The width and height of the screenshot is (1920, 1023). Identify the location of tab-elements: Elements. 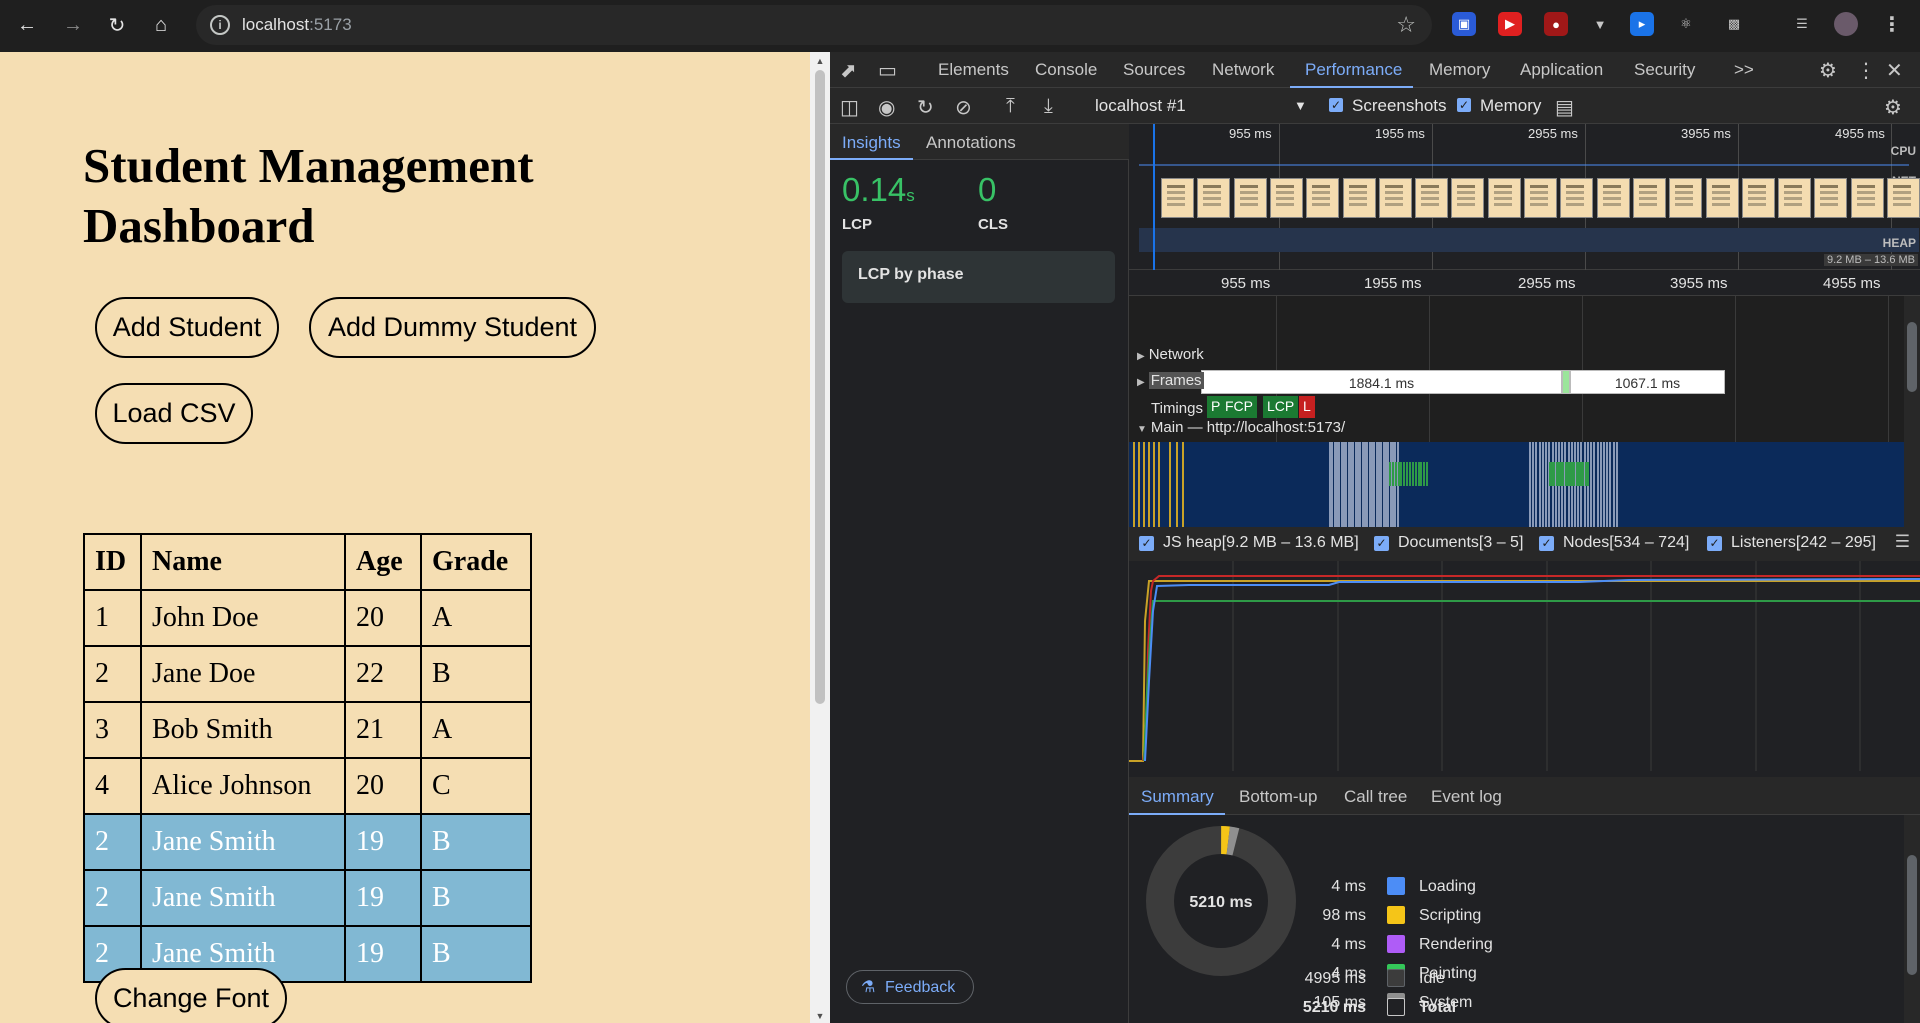
(973, 70).